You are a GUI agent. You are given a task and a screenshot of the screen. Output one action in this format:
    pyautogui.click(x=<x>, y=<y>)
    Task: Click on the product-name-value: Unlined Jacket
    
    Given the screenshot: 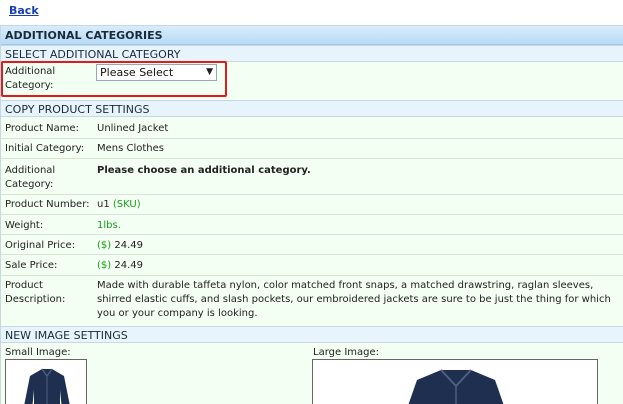 What is the action you would take?
    pyautogui.click(x=133, y=128)
    